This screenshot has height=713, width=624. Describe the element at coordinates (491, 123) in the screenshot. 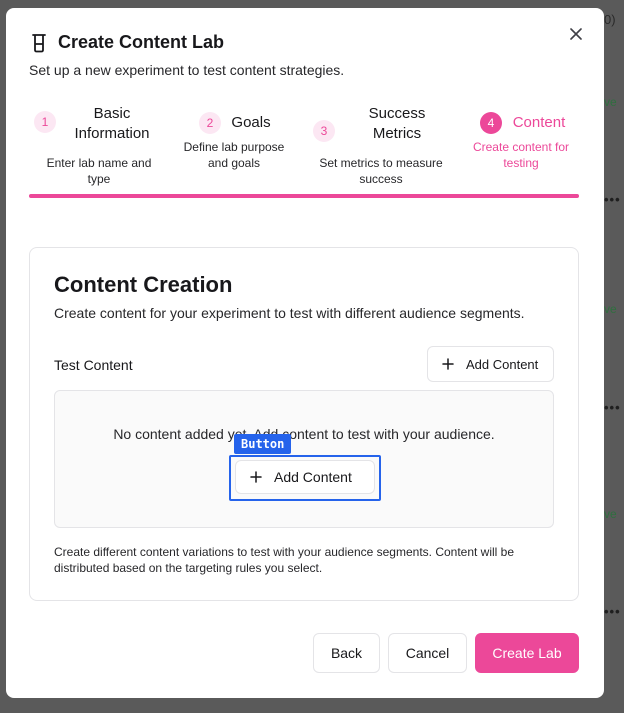

I see `step-number: 4` at that location.